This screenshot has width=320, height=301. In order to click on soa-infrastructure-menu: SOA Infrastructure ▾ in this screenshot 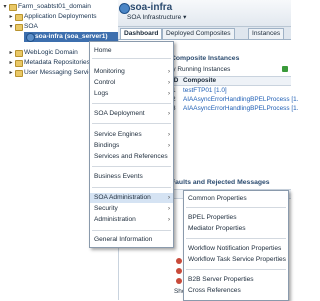, I will do `click(156, 17)`.